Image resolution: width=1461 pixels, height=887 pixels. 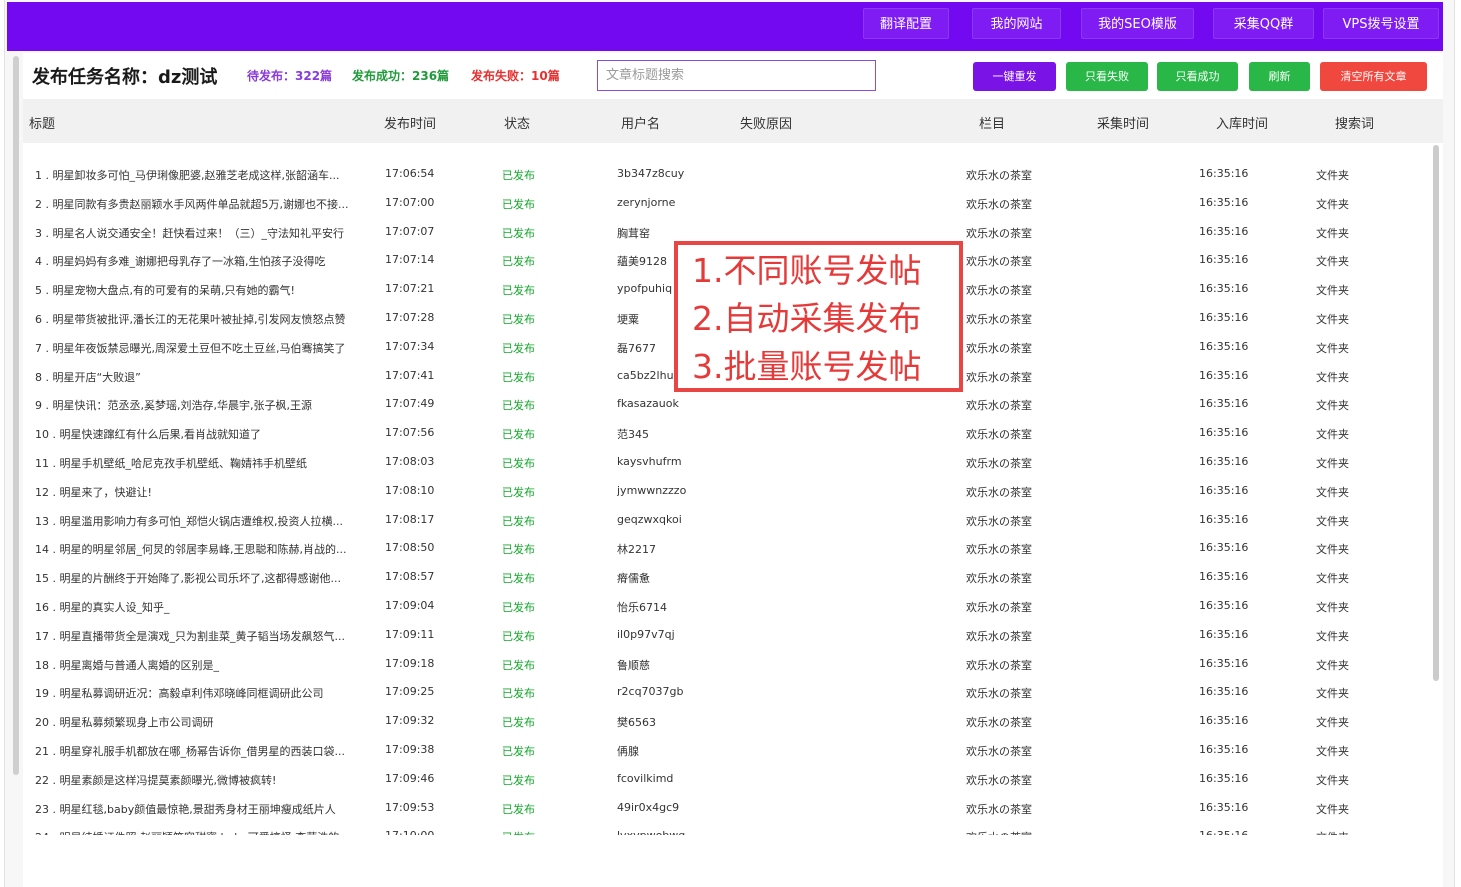 I want to click on cell-publish-time: 17:07:56, so click(x=410, y=433).